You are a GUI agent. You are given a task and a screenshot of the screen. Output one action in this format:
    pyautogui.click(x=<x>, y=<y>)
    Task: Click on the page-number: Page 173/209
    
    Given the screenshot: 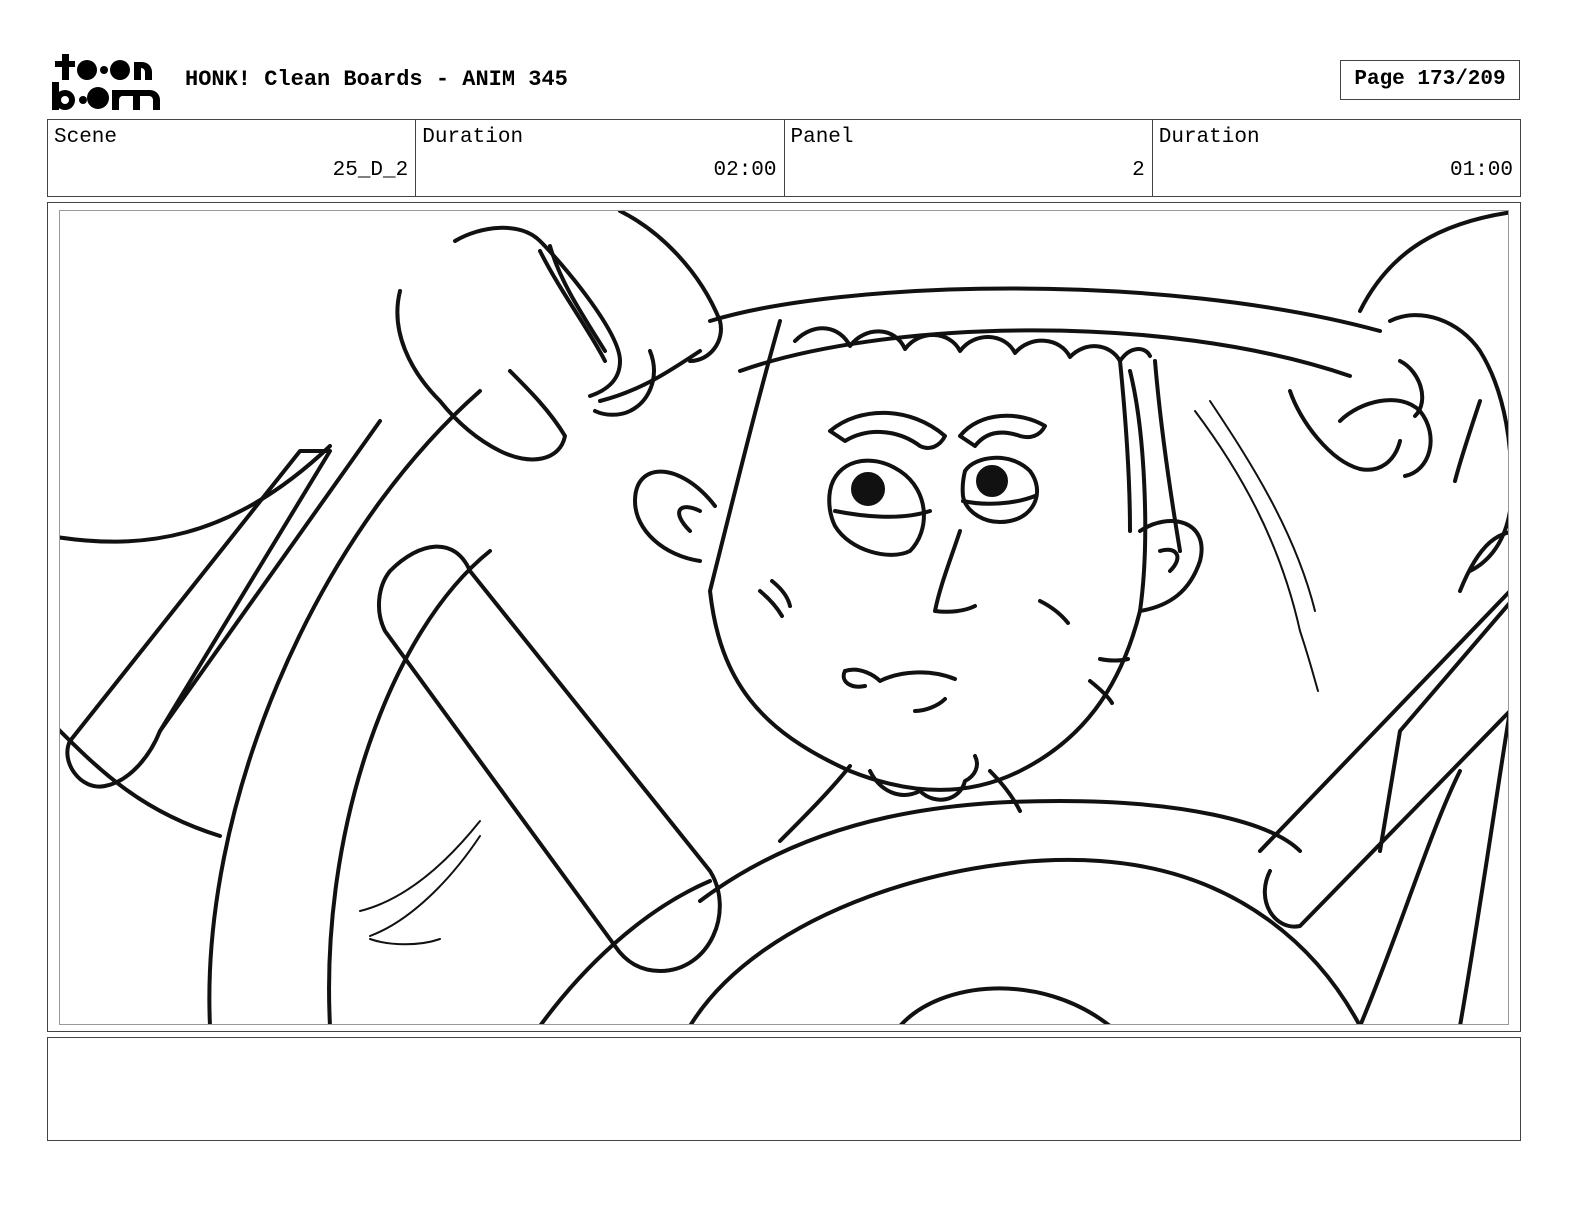 What is the action you would take?
    pyautogui.click(x=1430, y=80)
    